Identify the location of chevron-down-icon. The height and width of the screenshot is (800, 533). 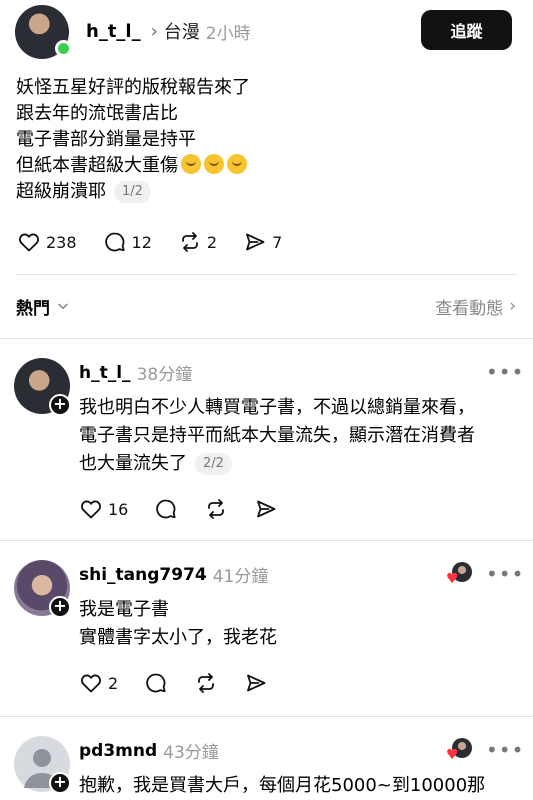
(63, 306).